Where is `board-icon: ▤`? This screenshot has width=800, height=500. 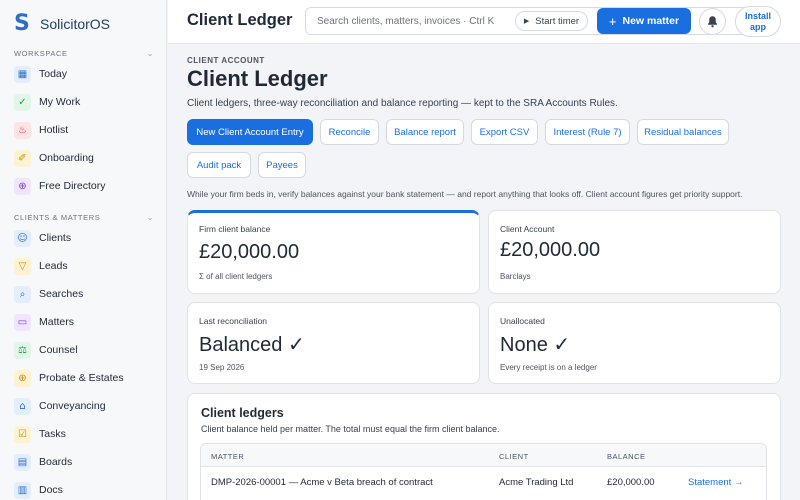
board-icon: ▤ is located at coordinates (22, 462).